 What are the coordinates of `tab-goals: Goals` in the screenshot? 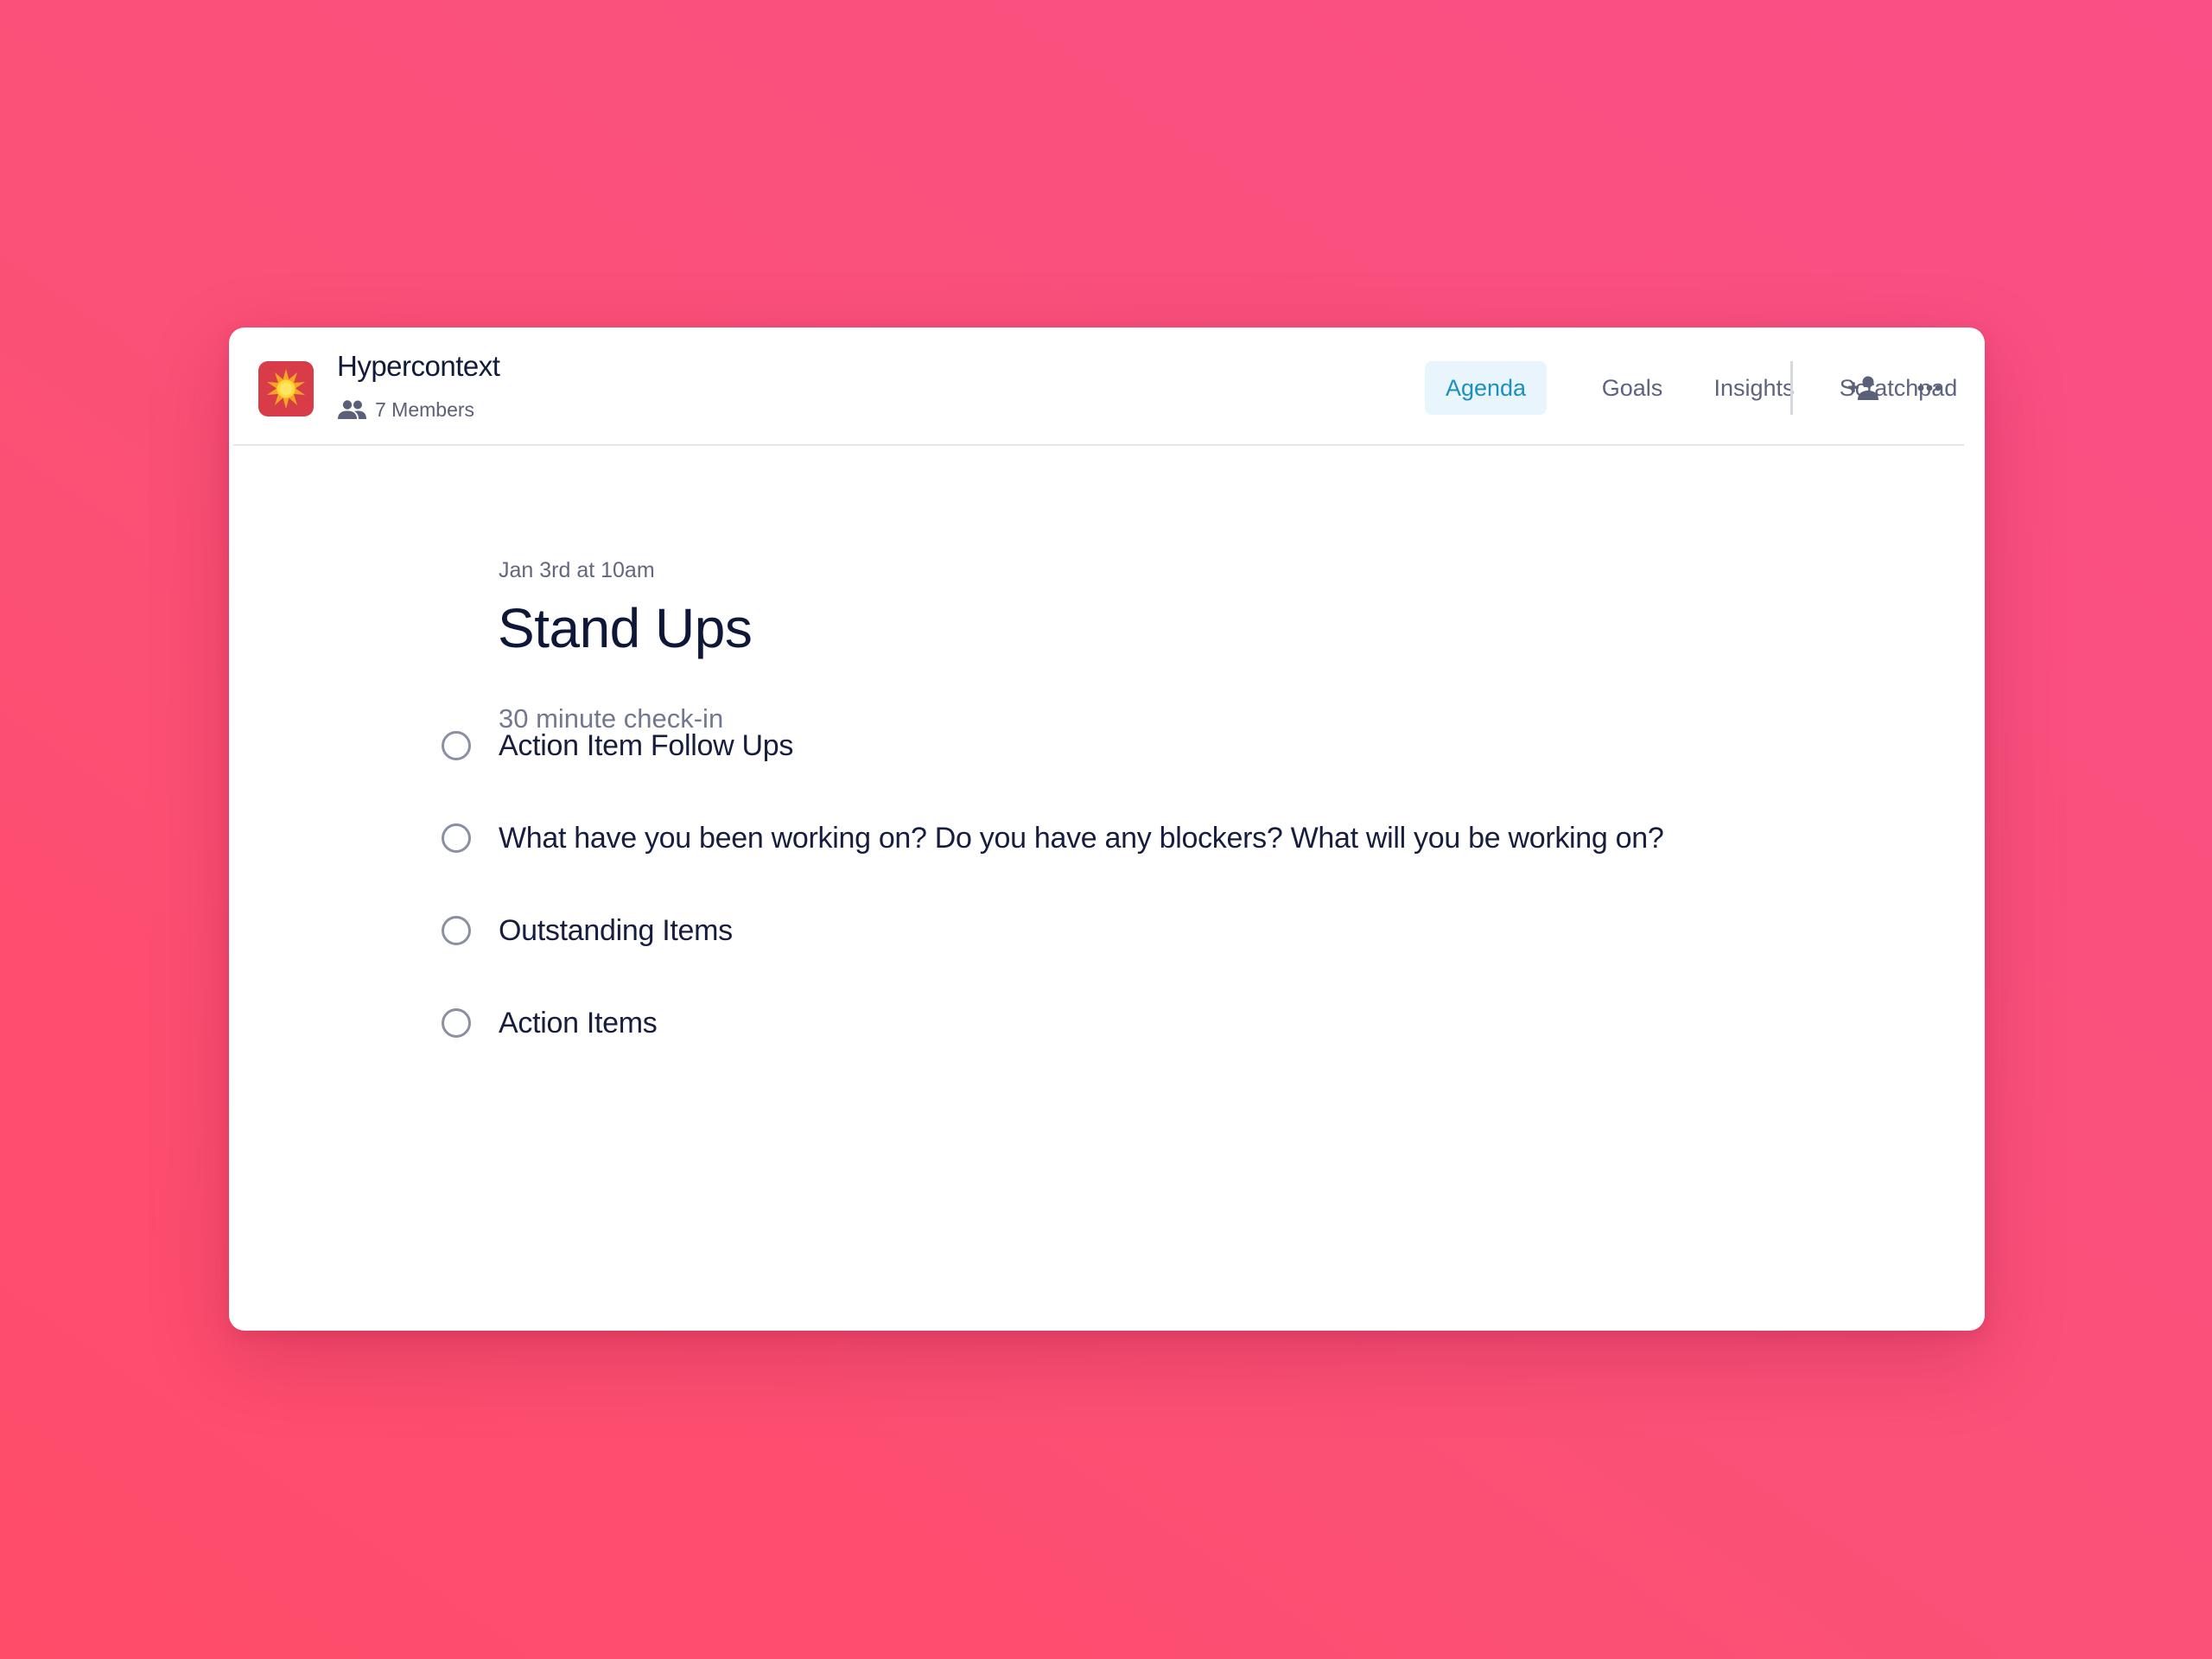 It's located at (1632, 388).